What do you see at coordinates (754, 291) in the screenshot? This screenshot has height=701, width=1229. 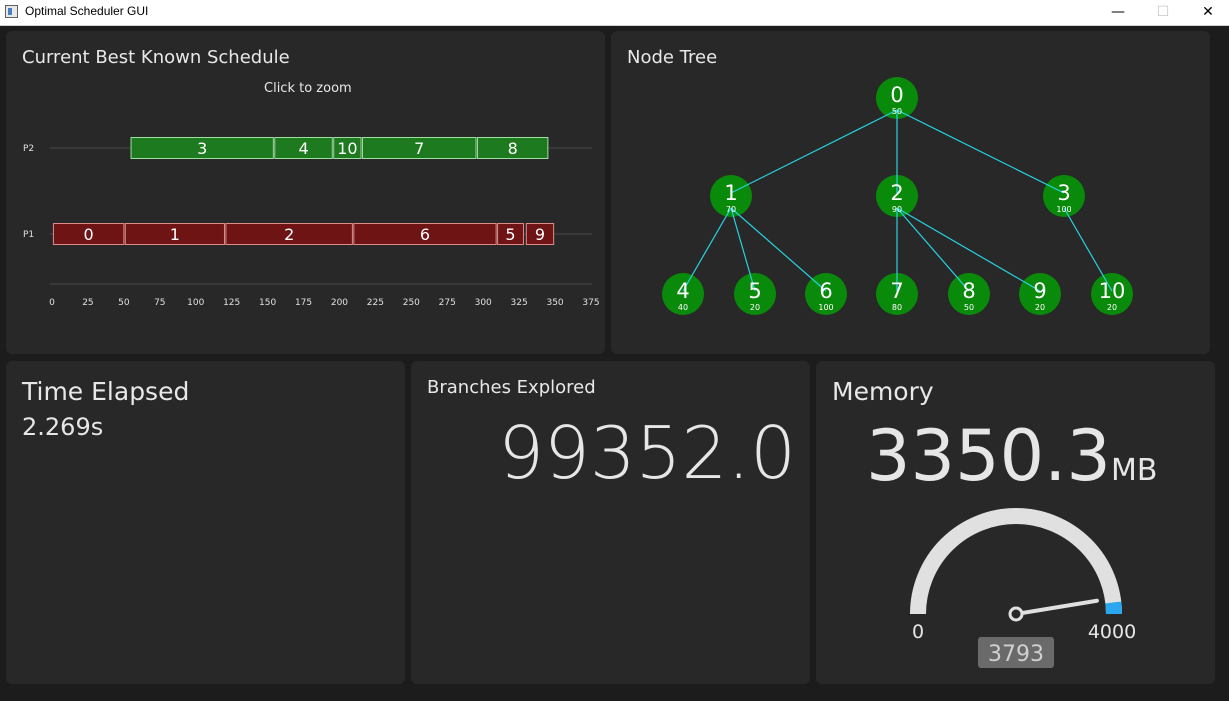 I see `tree-node-id: 5` at bounding box center [754, 291].